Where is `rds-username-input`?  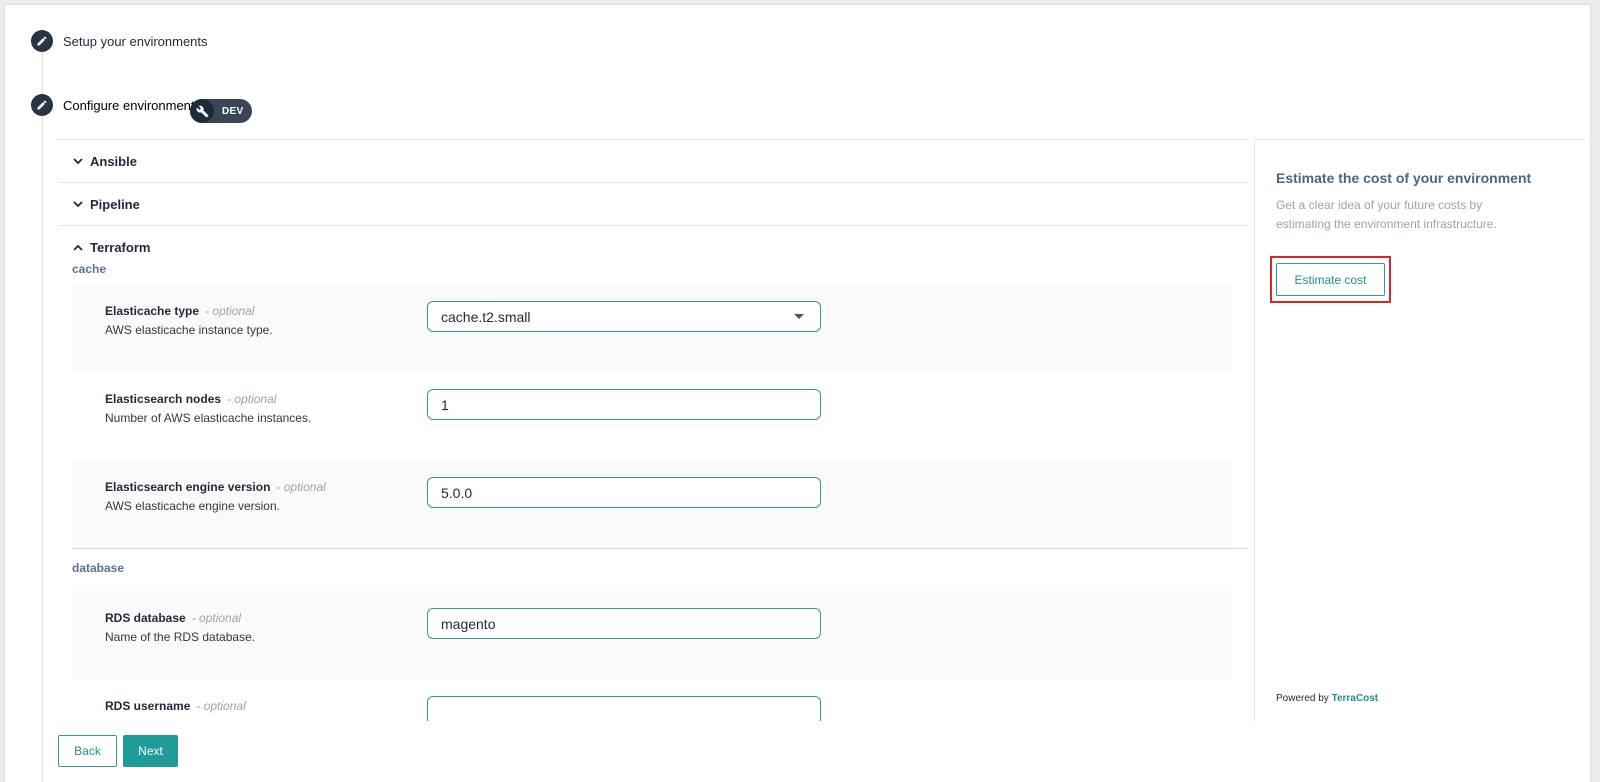
rds-username-input is located at coordinates (624, 708).